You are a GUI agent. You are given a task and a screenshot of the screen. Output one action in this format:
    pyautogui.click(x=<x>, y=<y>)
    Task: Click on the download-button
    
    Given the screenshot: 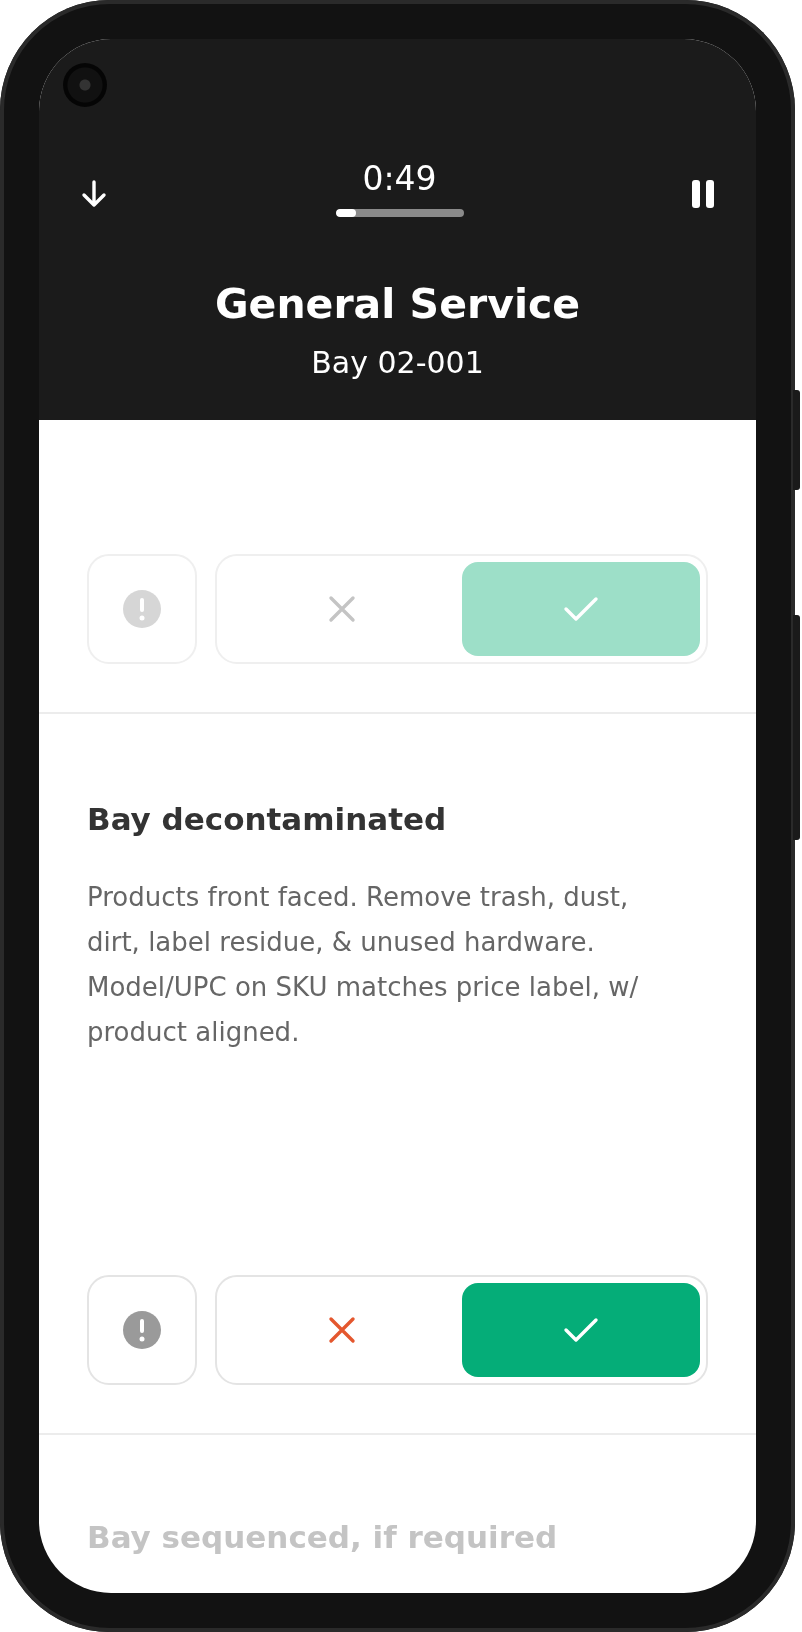 What is the action you would take?
    pyautogui.click(x=94, y=194)
    